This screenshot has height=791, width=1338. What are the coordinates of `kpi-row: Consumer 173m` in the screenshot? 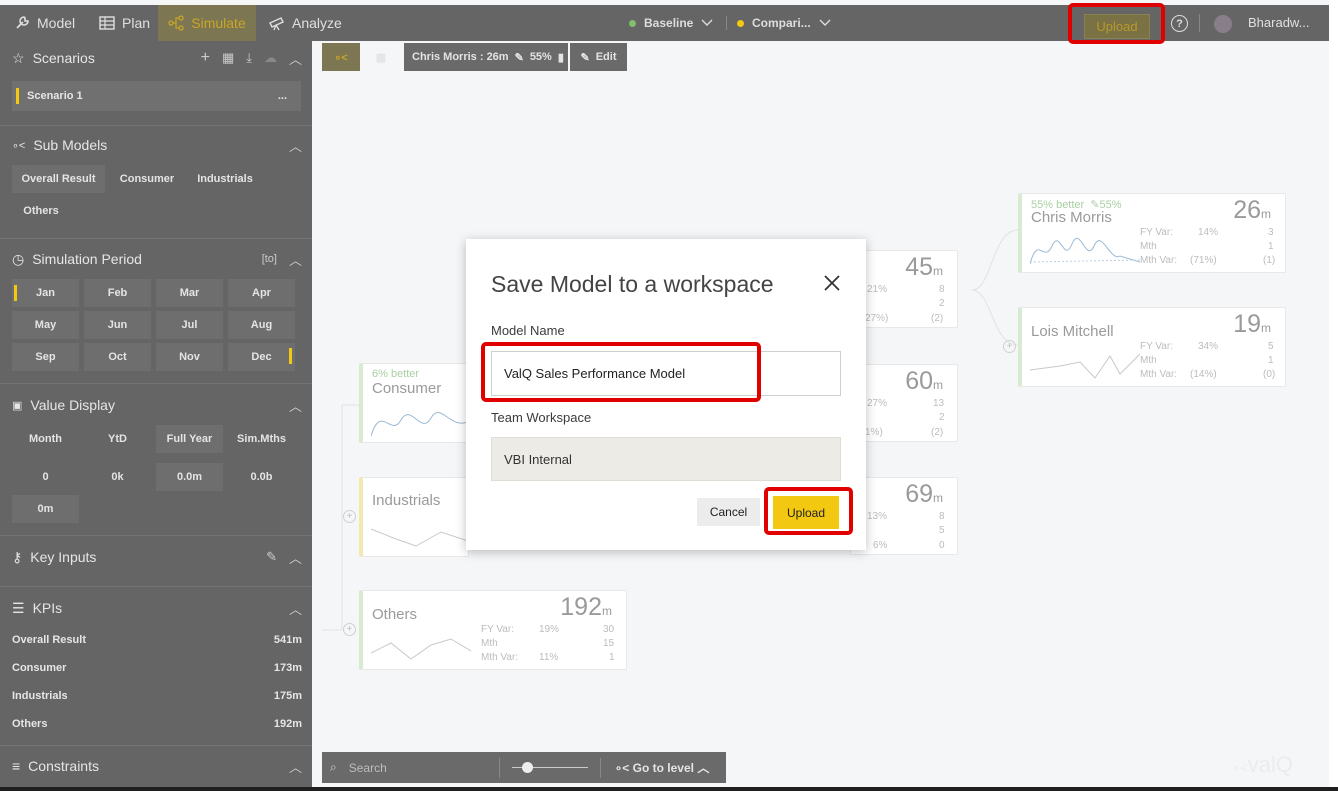 It's located at (157, 668).